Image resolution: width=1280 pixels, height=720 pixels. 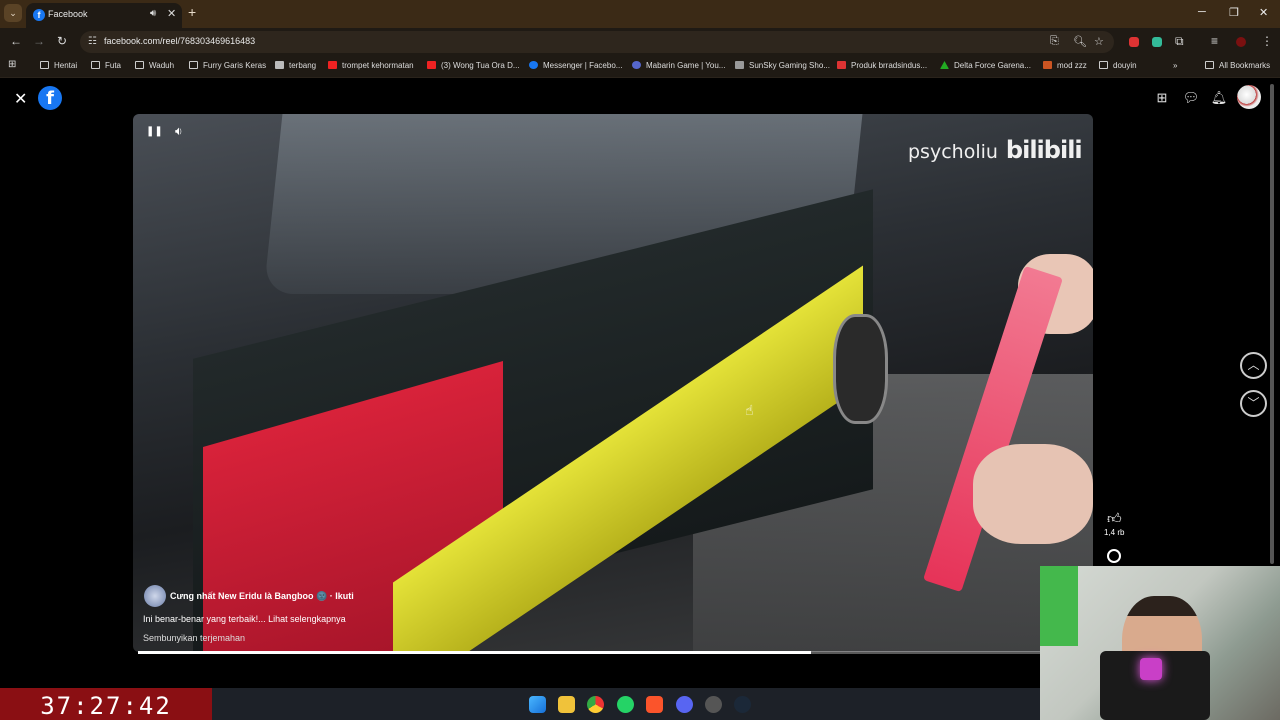 I want to click on video-progress-bar, so click(x=593, y=652).